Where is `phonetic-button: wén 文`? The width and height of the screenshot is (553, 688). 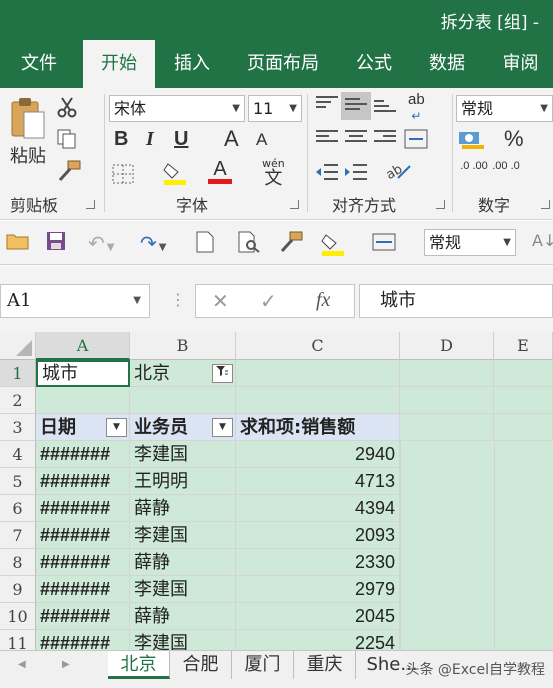 phonetic-button: wén 文 is located at coordinates (273, 173).